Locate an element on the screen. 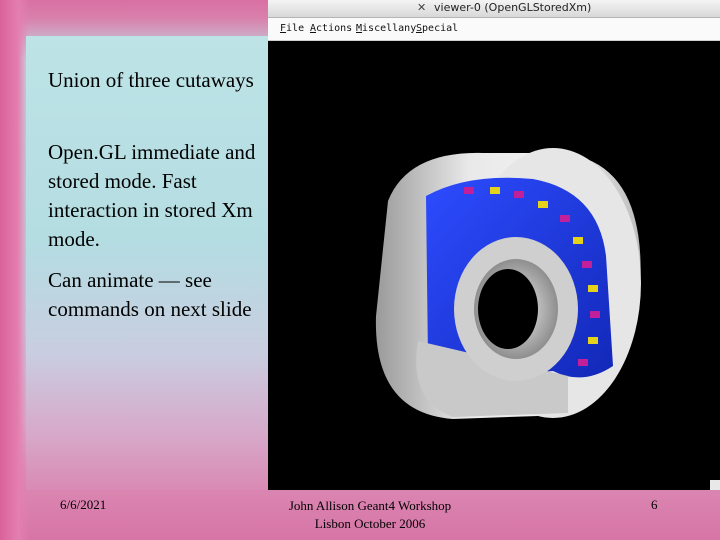 The height and width of the screenshot is (540, 720). x11-icon: ✕ is located at coordinates (422, 7).